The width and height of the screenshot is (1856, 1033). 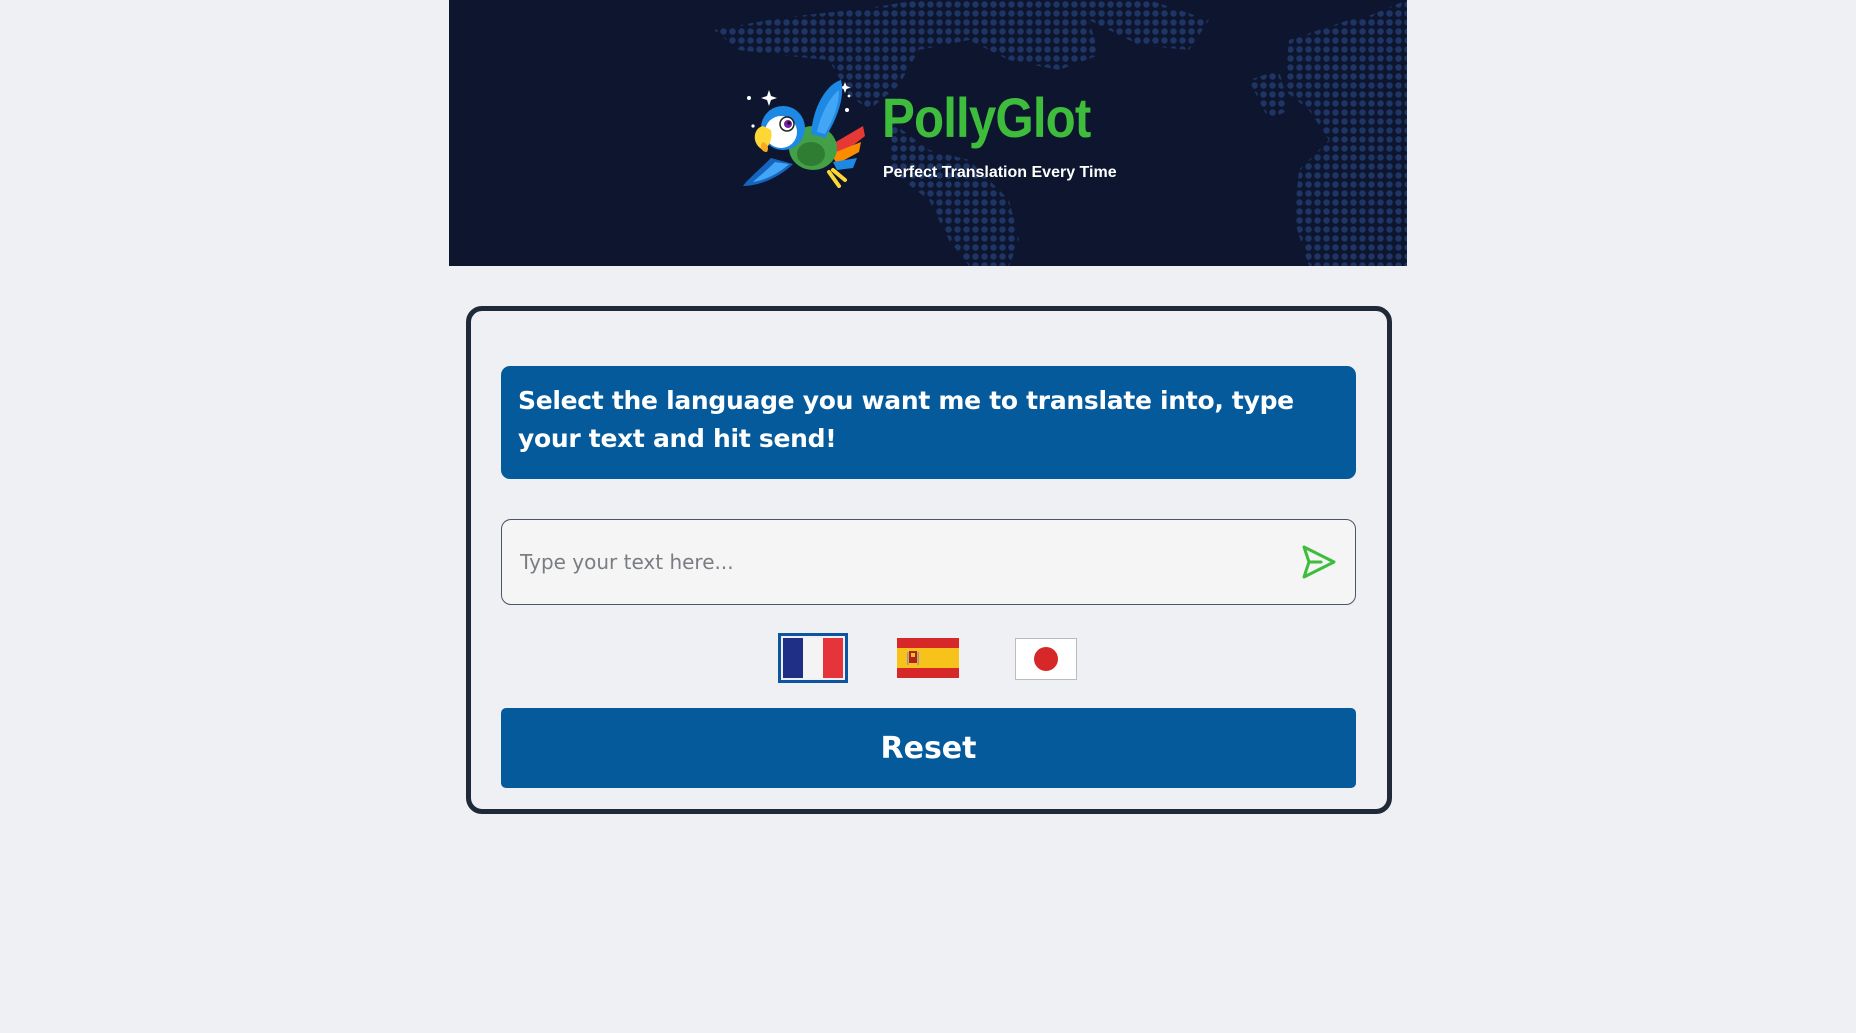 What do you see at coordinates (928, 748) in the screenshot?
I see `reset-button: Reset` at bounding box center [928, 748].